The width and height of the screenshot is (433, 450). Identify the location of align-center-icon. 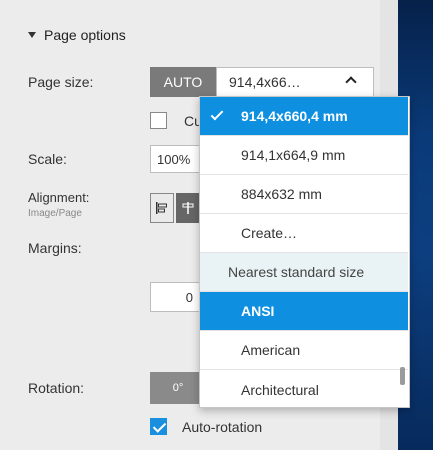
(188, 208).